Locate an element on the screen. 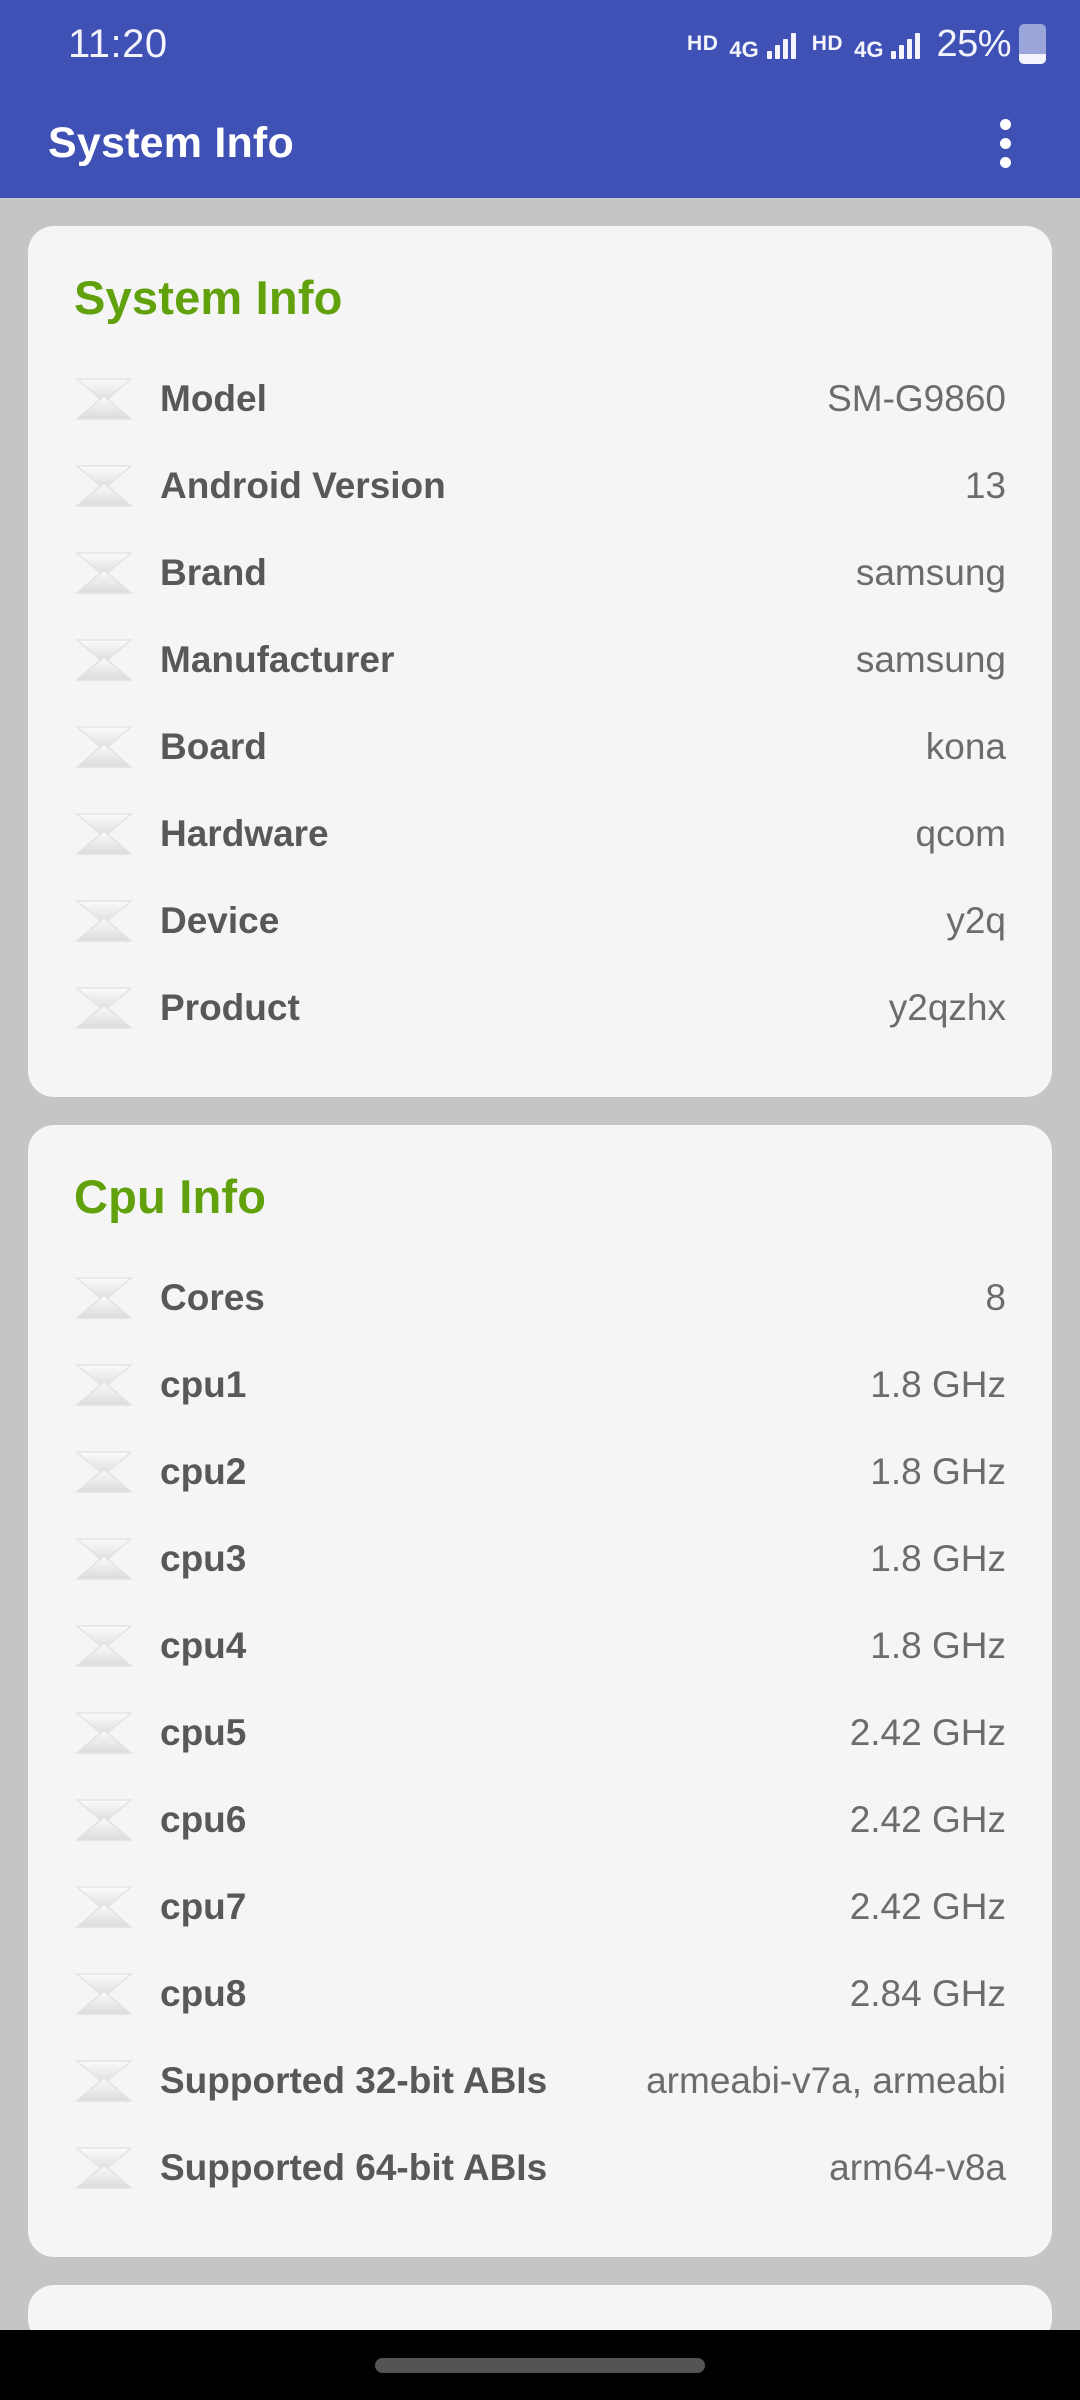 The height and width of the screenshot is (2400, 1080). info-row: Model SM-G9860 is located at coordinates (540, 398).